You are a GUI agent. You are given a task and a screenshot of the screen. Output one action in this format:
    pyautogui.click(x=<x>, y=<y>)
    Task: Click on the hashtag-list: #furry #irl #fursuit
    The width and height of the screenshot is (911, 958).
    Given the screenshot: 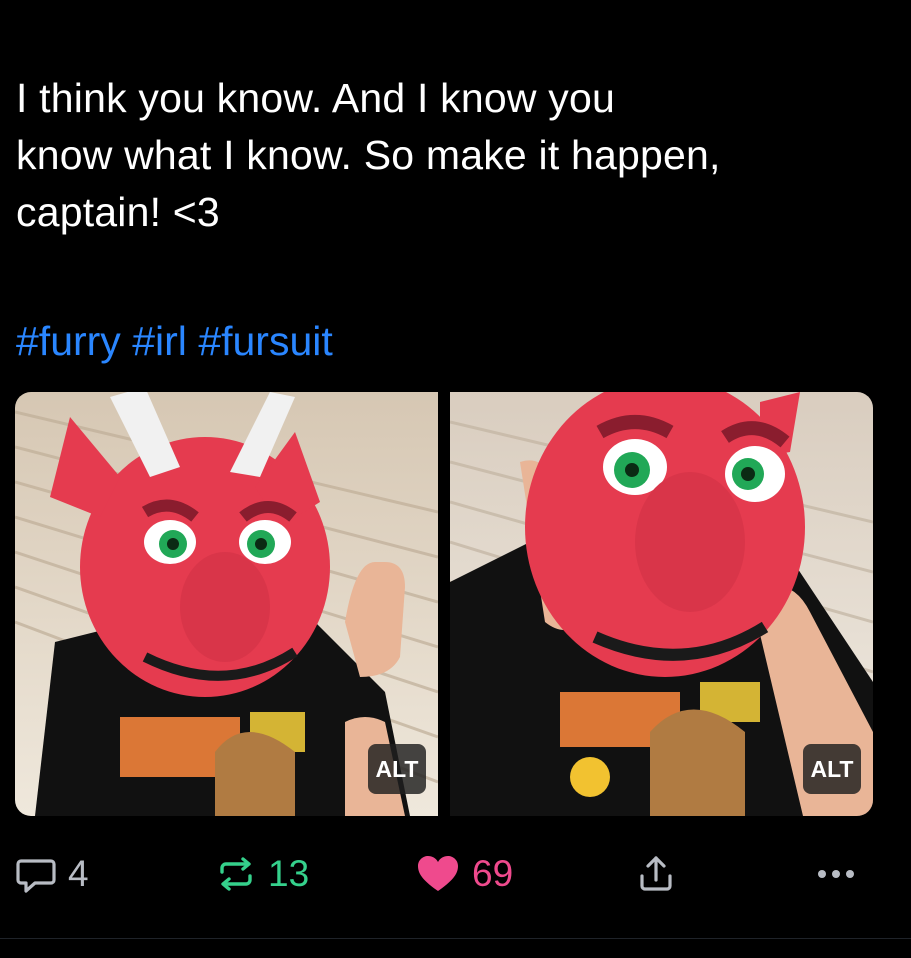 What is the action you would take?
    pyautogui.click(x=174, y=341)
    